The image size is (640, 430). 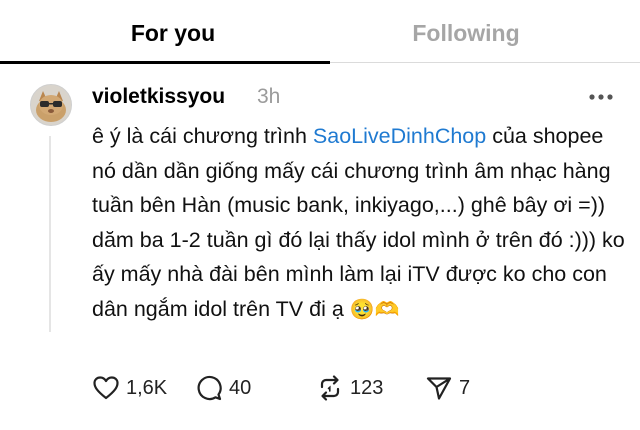 I want to click on repost-count: 123, so click(x=367, y=387).